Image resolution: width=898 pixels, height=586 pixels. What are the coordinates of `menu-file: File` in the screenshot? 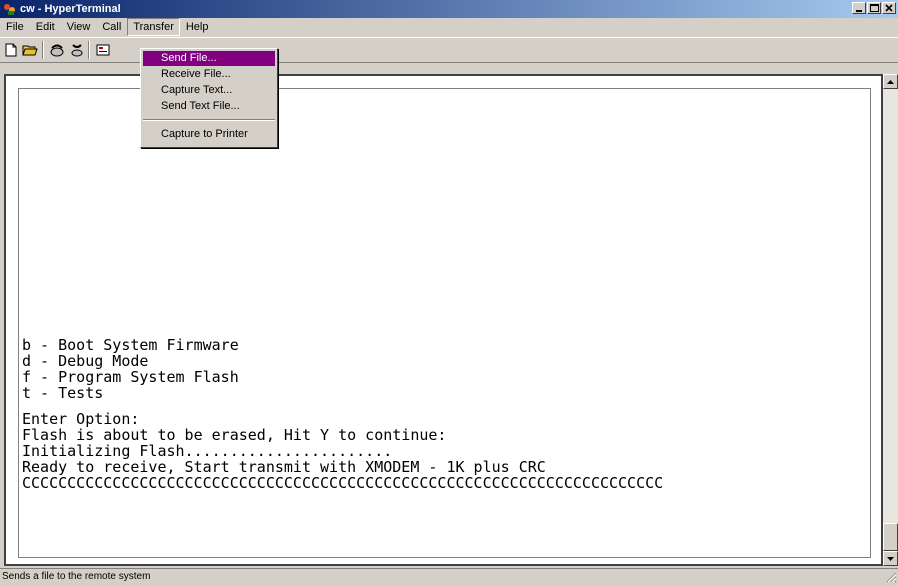 It's located at (15, 27).